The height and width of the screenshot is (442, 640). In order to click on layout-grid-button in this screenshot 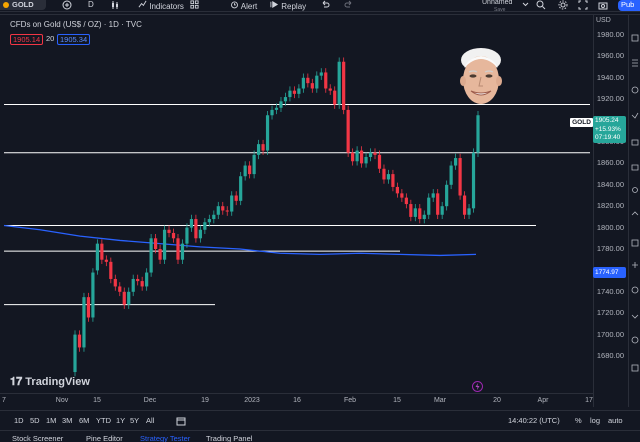, I will do `click(194, 6)`.